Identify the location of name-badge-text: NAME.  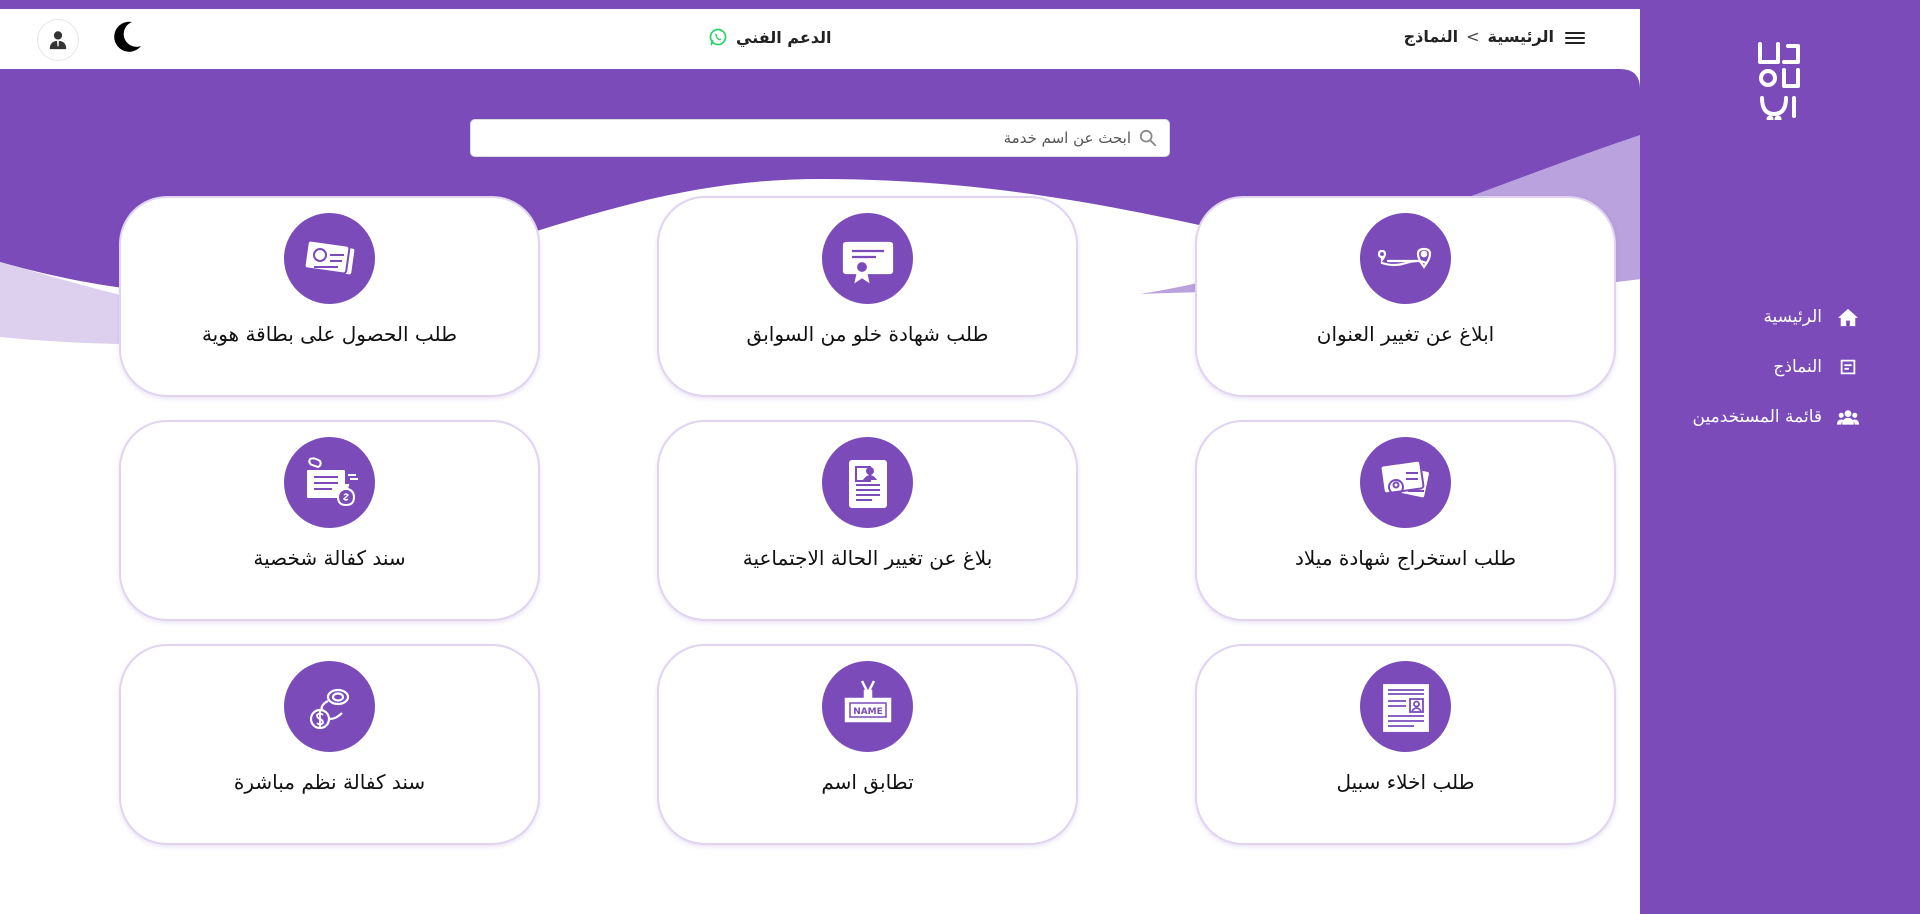
(868, 712).